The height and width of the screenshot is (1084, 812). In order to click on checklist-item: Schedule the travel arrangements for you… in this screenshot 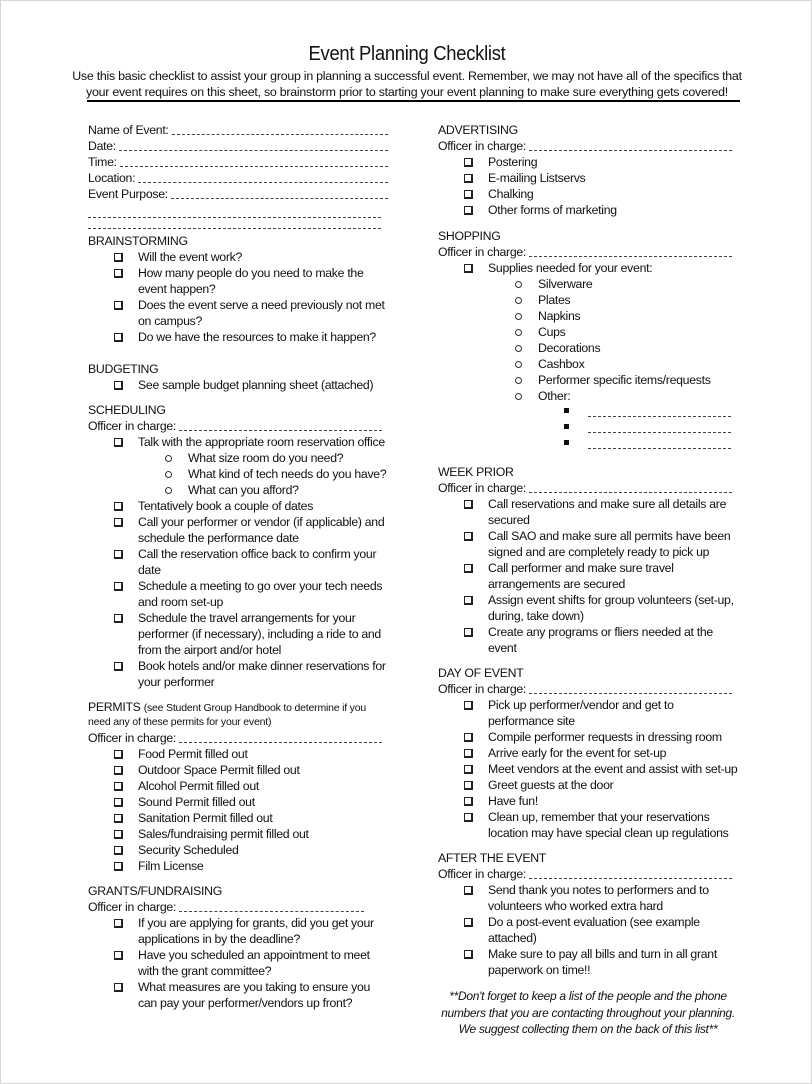, I will do `click(238, 634)`.